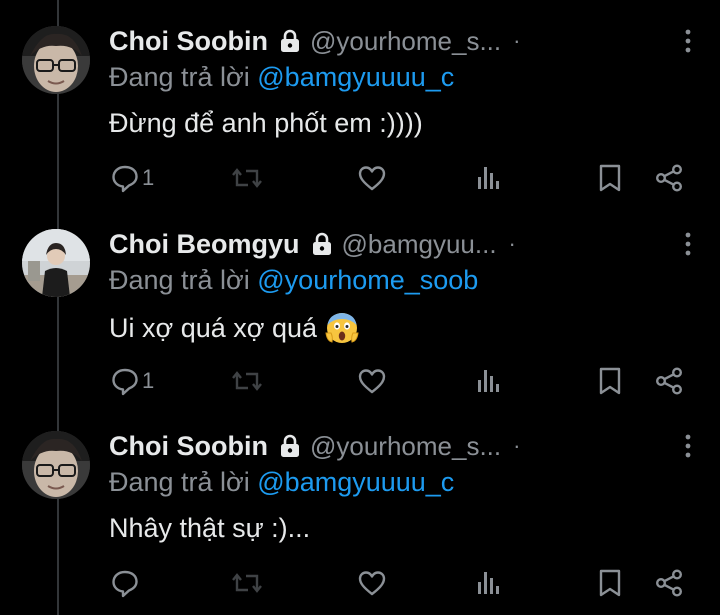  I want to click on tweet-header: Choi Beomgyu @bamgyuu... ·, so click(312, 244).